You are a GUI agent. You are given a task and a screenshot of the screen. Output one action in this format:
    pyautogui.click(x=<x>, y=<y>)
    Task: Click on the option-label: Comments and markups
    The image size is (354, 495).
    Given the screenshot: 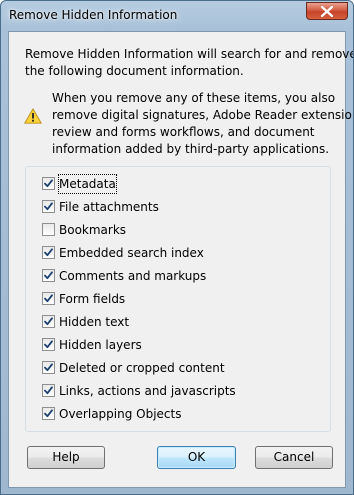 What is the action you would take?
    pyautogui.click(x=133, y=276)
    